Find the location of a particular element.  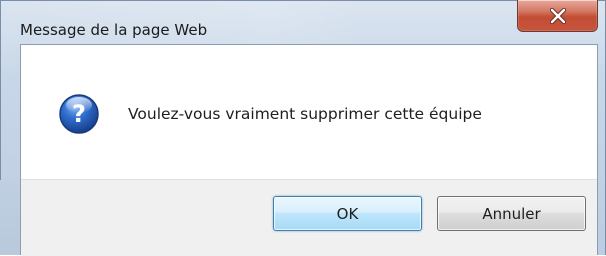

close-button is located at coordinates (557, 16).